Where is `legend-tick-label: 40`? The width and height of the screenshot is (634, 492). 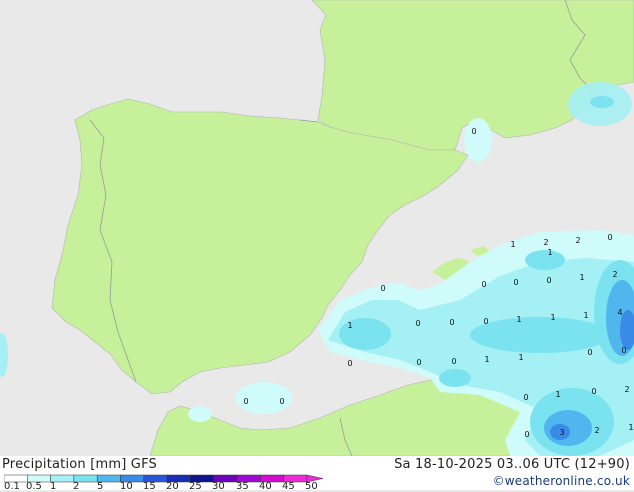
legend-tick-label: 40 is located at coordinates (265, 486).